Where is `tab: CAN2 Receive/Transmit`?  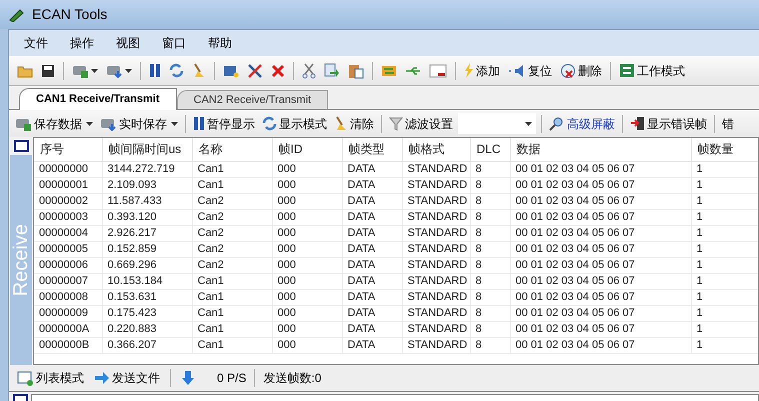 tab: CAN2 Receive/Transmit is located at coordinates (252, 99).